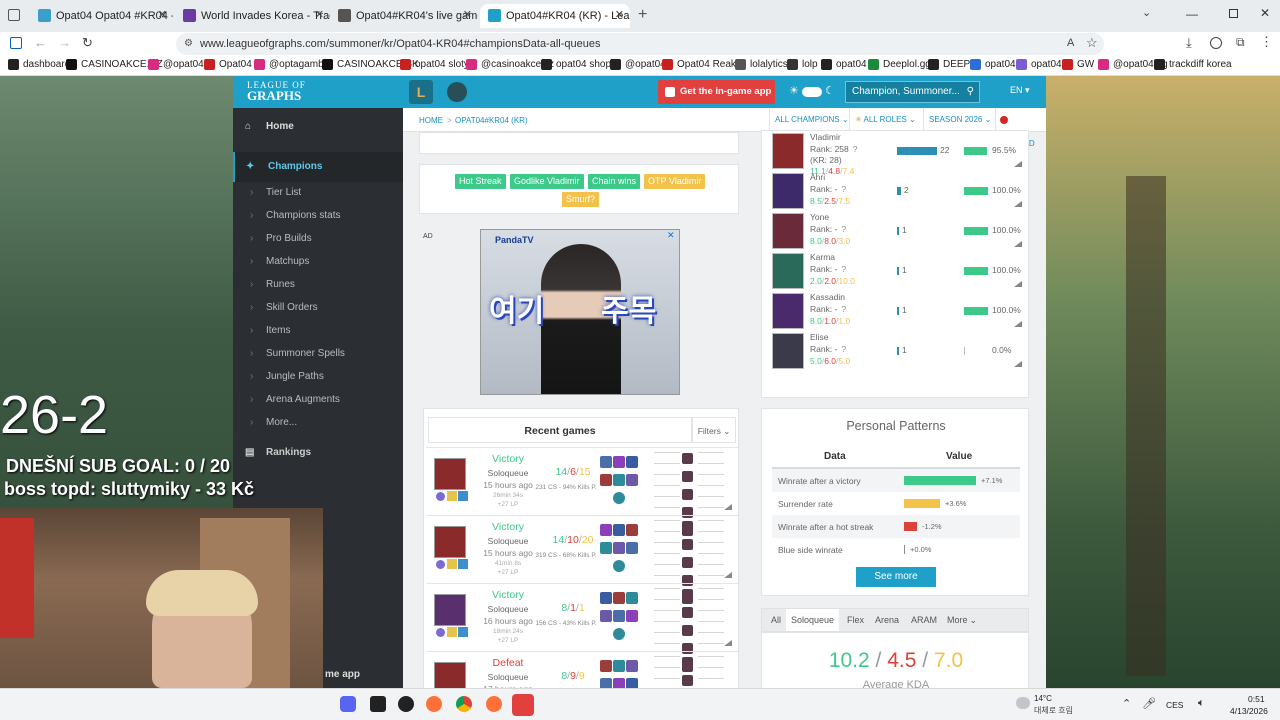 The height and width of the screenshot is (720, 1280). I want to click on bookmark-item: dashboard, so click(39, 64).